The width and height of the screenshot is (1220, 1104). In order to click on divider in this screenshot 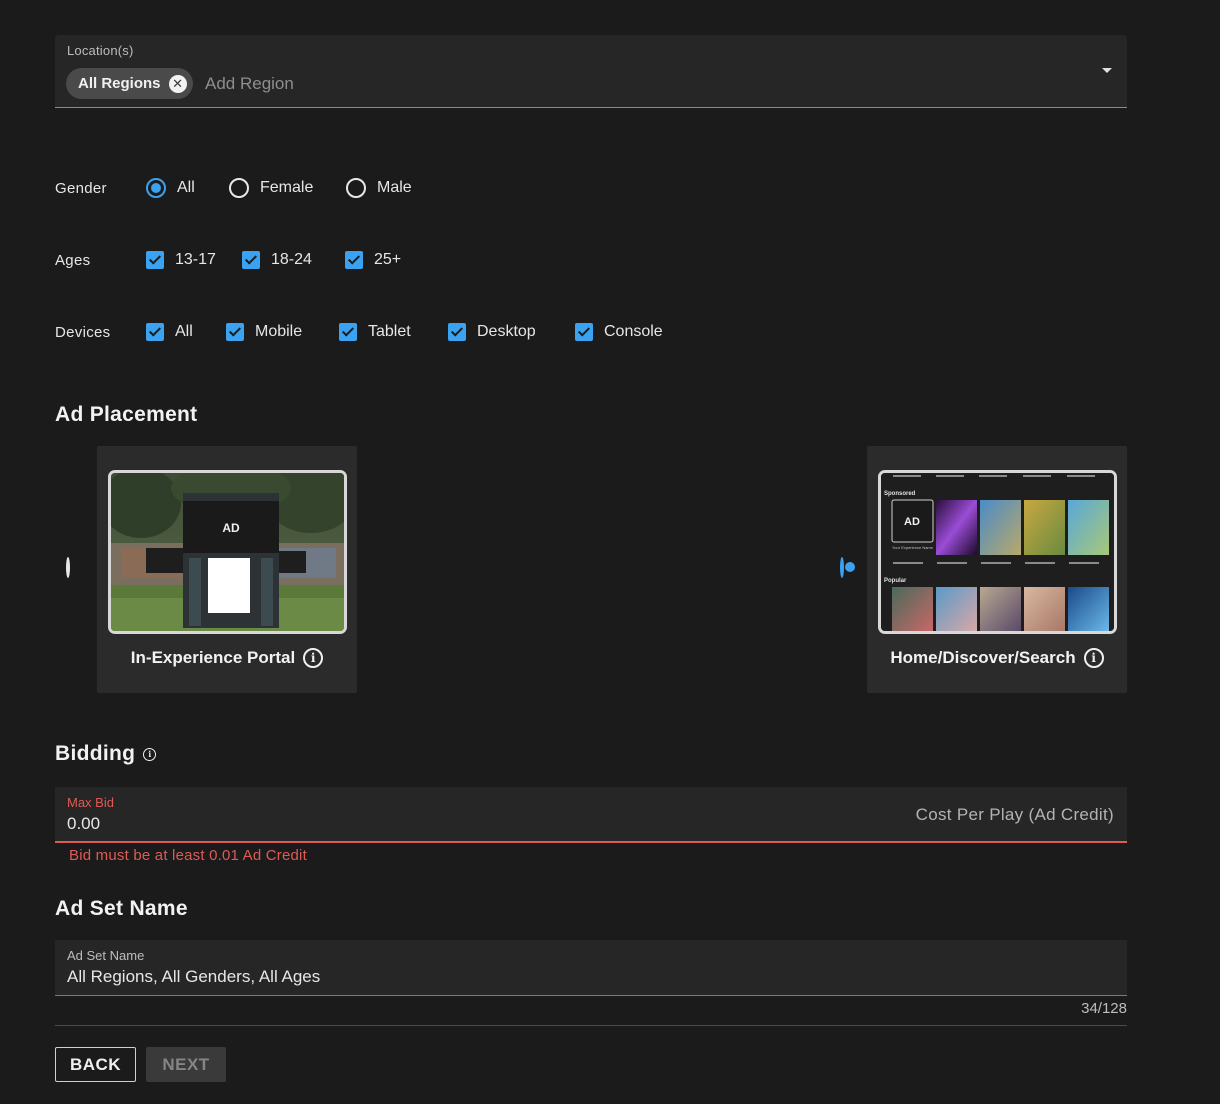, I will do `click(591, 1025)`.